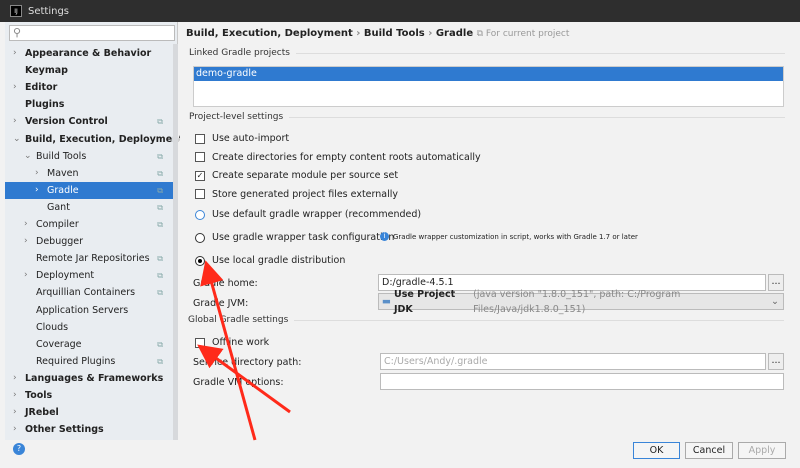  I want to click on annotation-arrows, so click(244, 350).